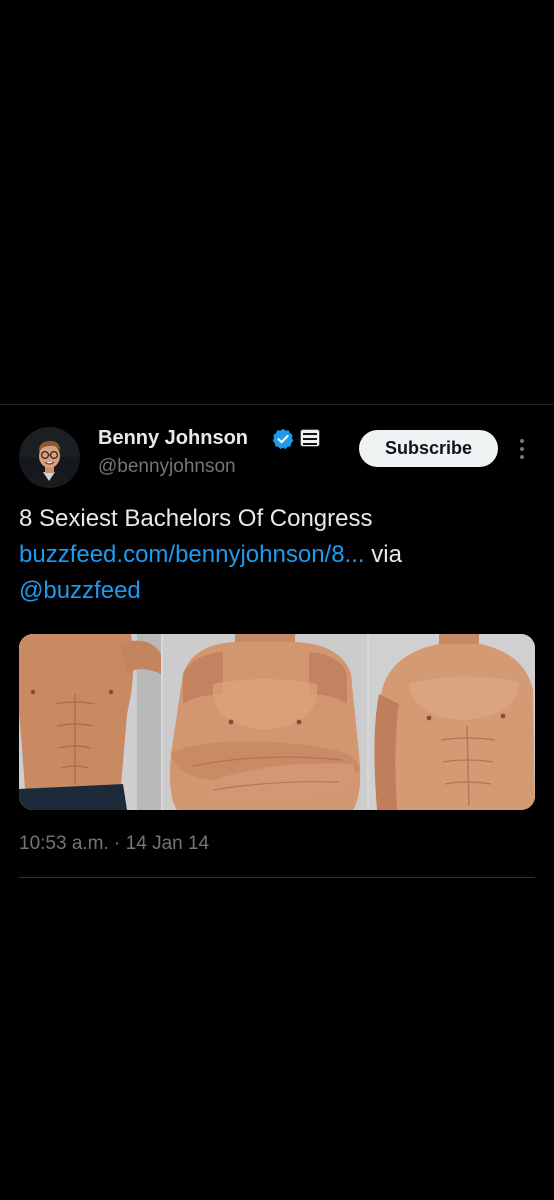 The height and width of the screenshot is (1200, 554). What do you see at coordinates (383, 554) in the screenshot?
I see `via-text: via` at bounding box center [383, 554].